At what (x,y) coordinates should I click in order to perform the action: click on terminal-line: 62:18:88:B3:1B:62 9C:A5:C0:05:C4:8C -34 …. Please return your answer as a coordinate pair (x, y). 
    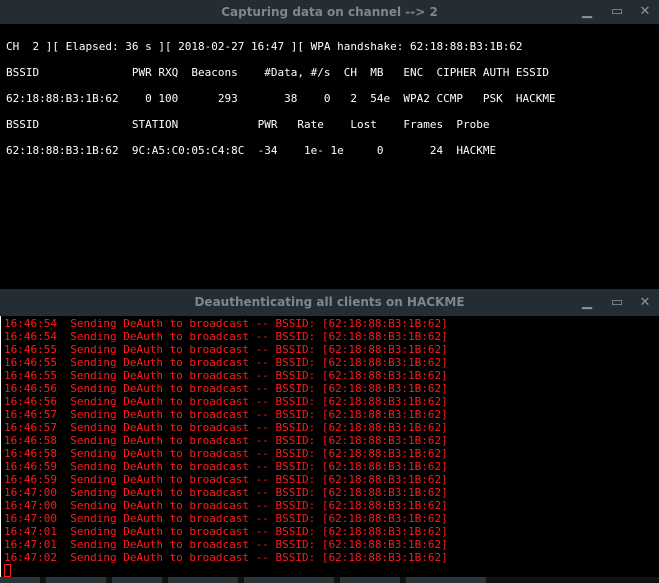
    Looking at the image, I should click on (251, 150).